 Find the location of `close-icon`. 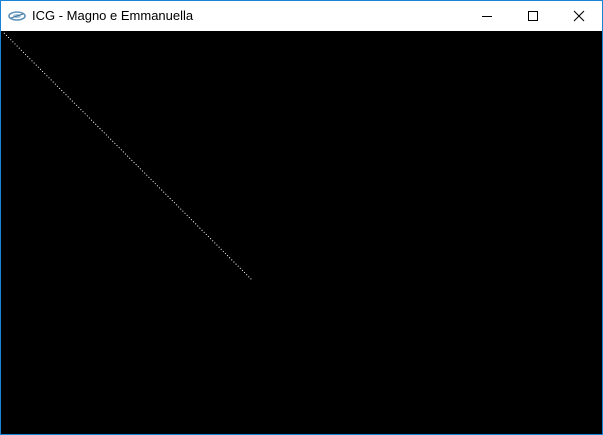

close-icon is located at coordinates (579, 16).